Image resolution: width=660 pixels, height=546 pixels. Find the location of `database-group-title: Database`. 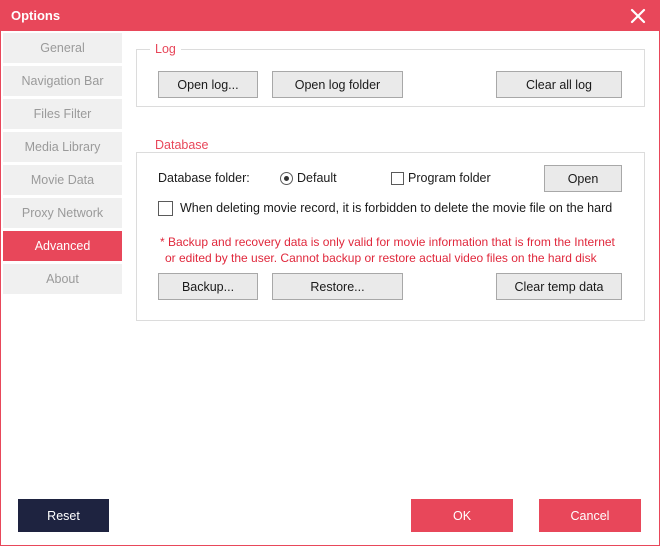

database-group-title: Database is located at coordinates (182, 145).